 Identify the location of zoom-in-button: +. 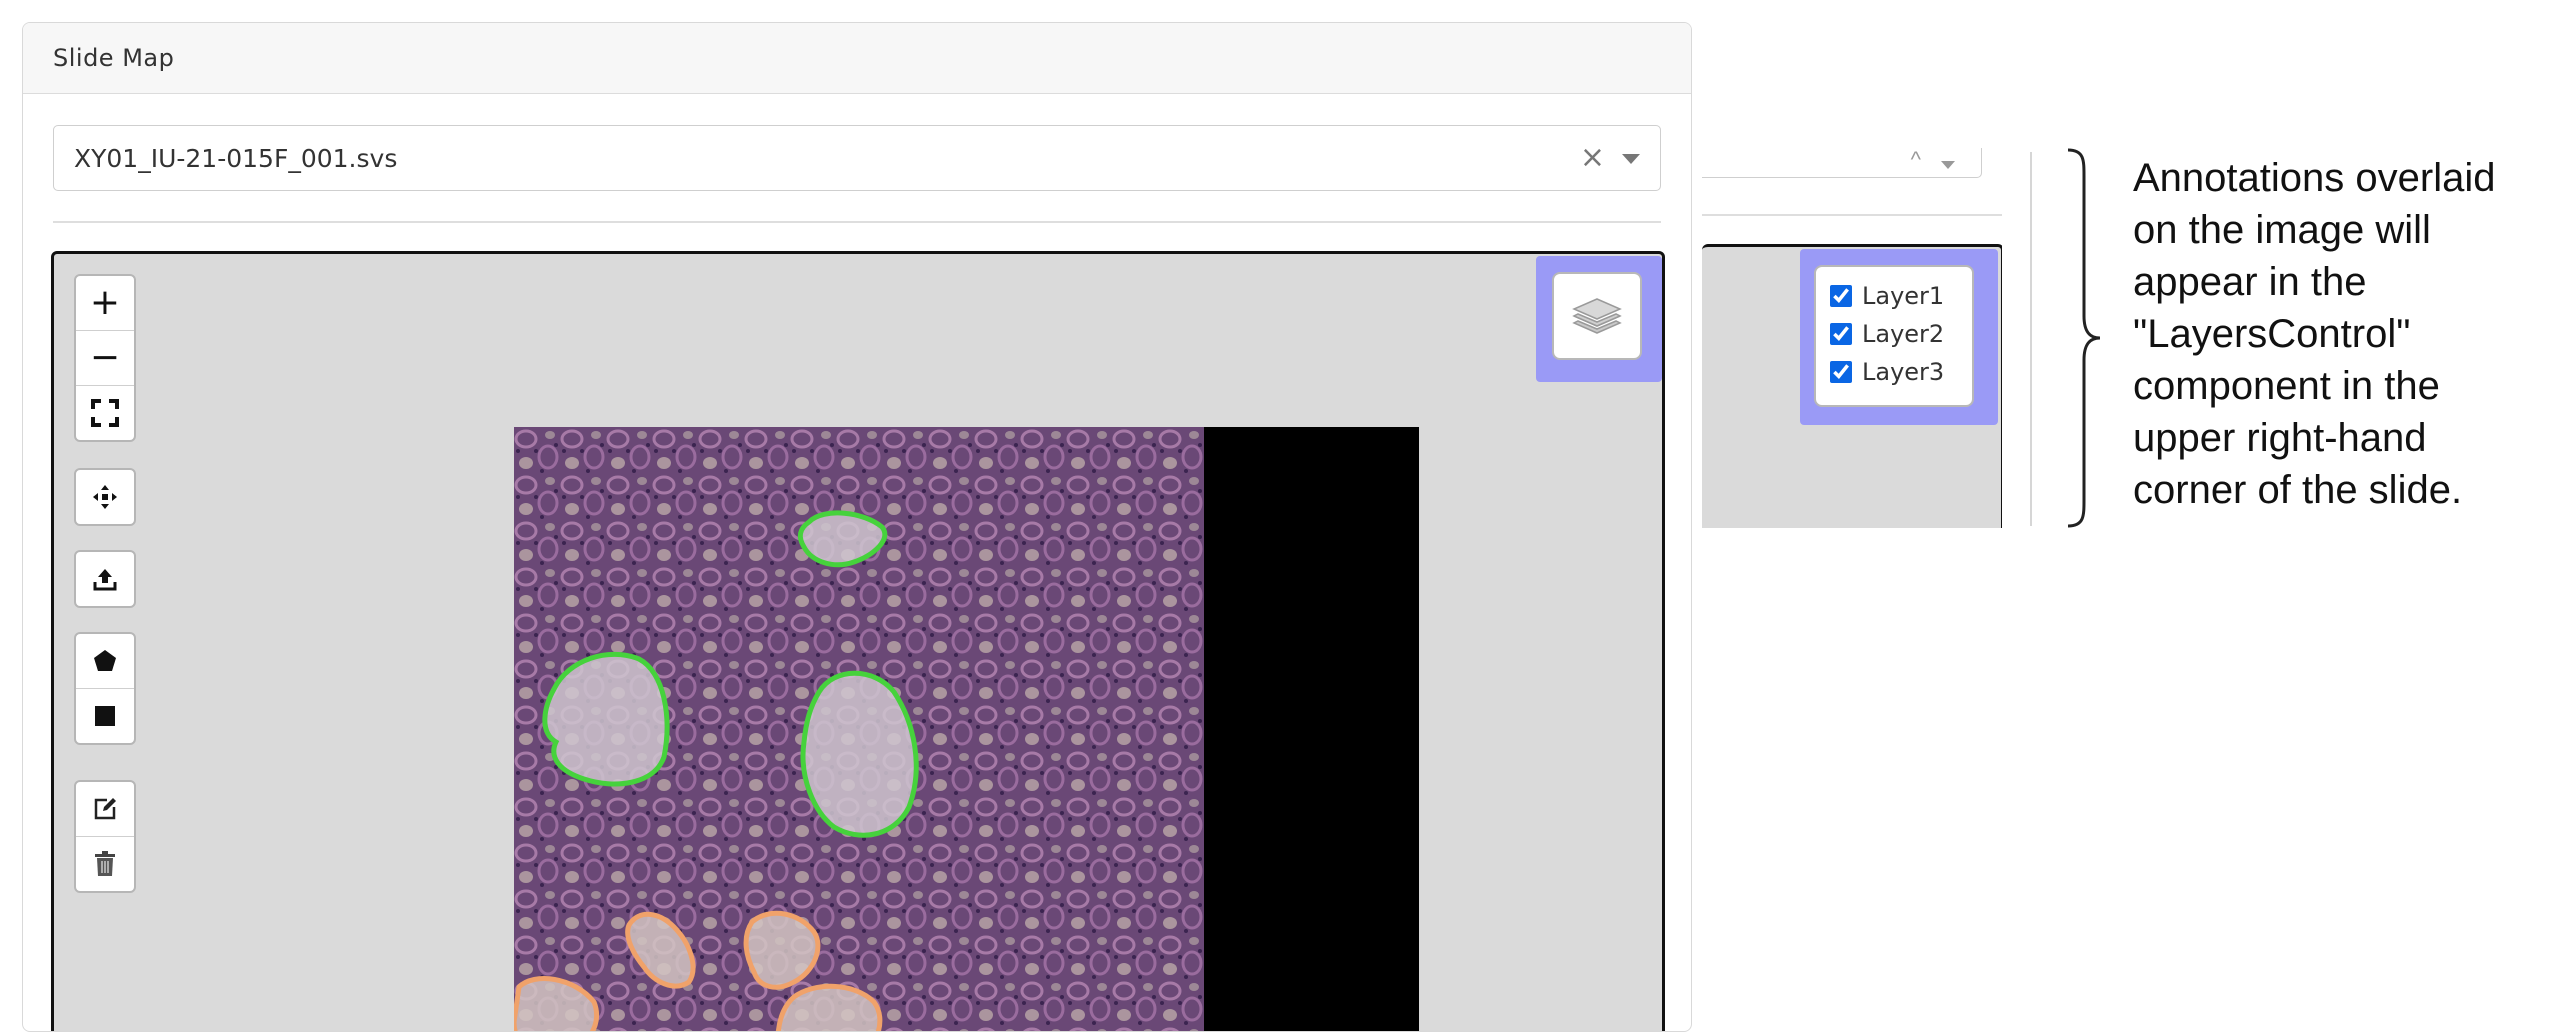
(105, 303).